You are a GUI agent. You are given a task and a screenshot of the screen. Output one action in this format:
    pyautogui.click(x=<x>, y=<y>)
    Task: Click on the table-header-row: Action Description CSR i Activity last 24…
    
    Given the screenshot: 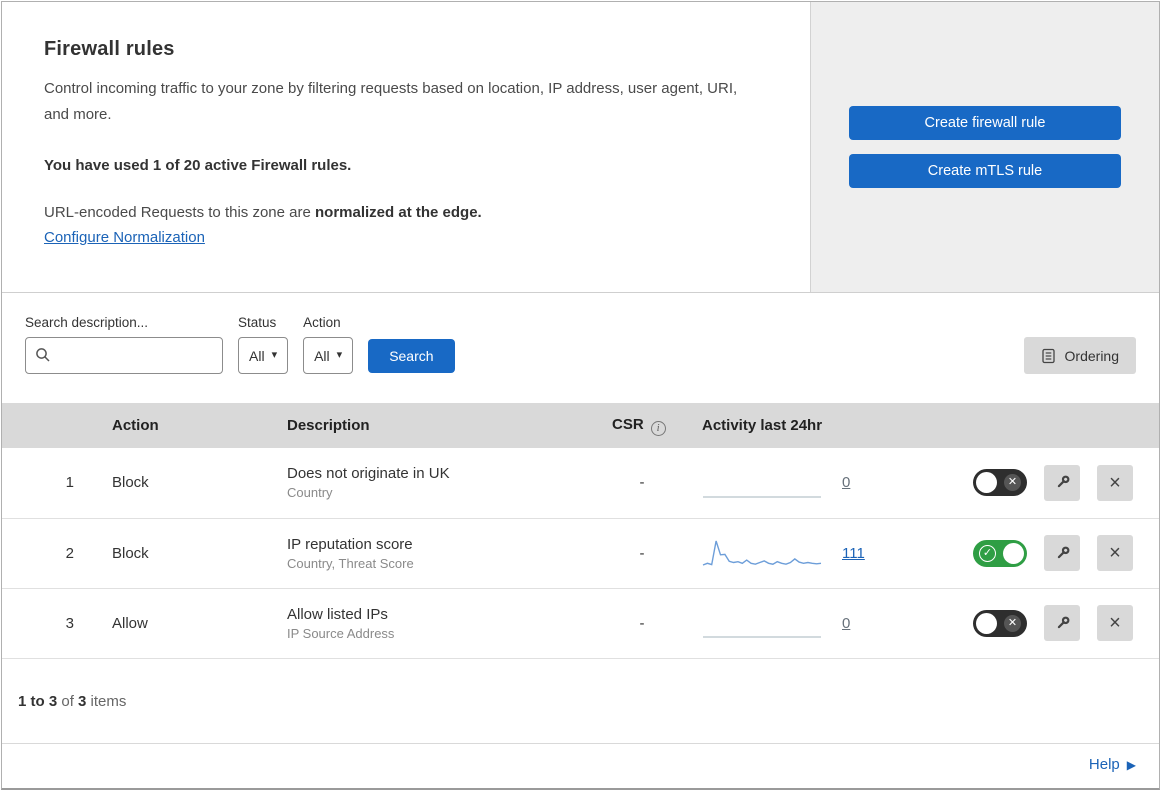 What is the action you would take?
    pyautogui.click(x=580, y=425)
    